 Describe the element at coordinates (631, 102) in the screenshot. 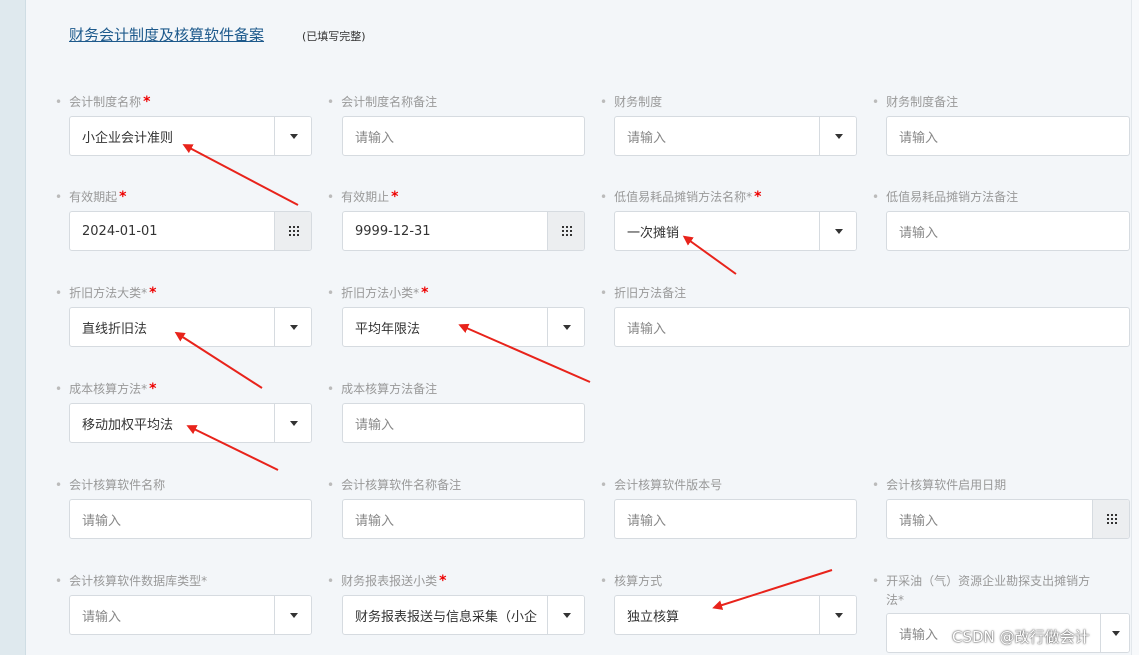

I see `label-financial-system: • 财务制度` at that location.